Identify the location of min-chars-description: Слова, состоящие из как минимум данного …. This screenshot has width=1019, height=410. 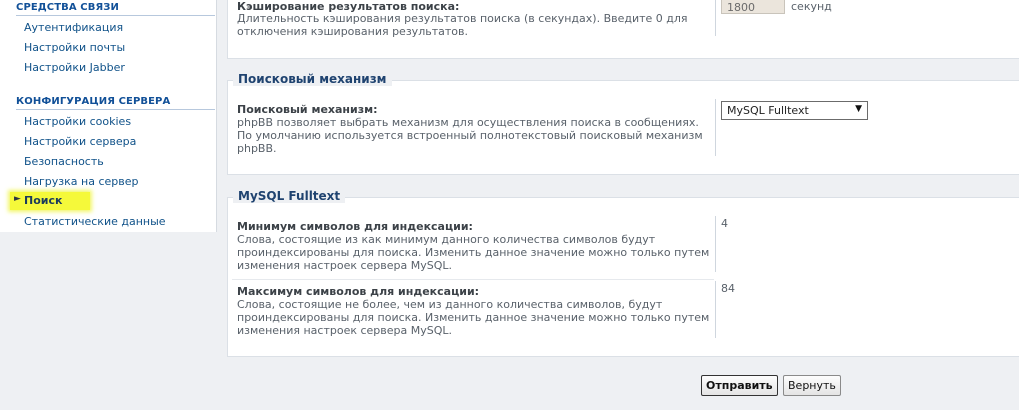
(474, 252).